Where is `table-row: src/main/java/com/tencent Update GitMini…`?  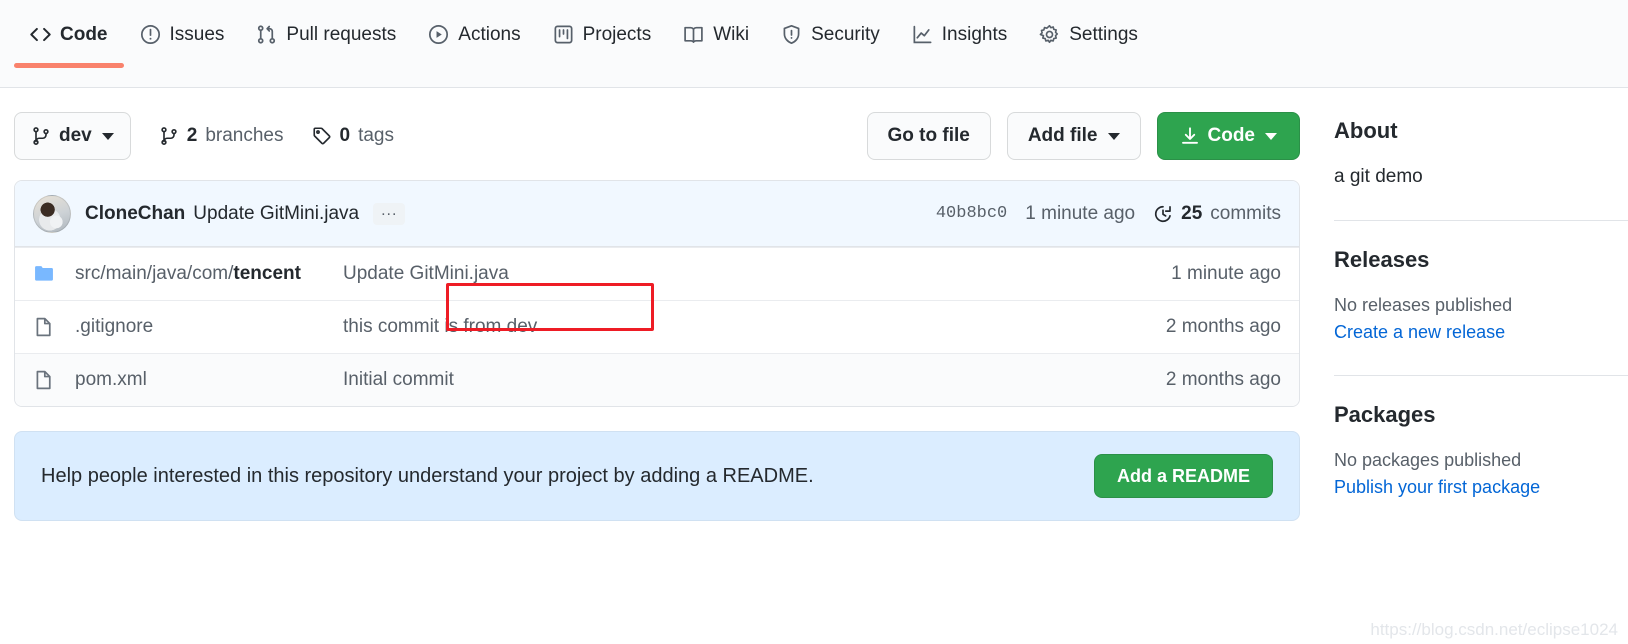 table-row: src/main/java/com/tencent Update GitMini… is located at coordinates (657, 273).